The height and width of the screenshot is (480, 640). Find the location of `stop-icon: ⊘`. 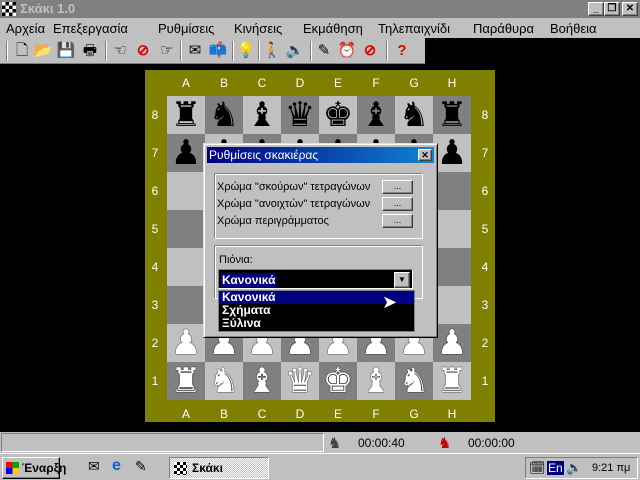

stop-icon: ⊘ is located at coordinates (143, 51).